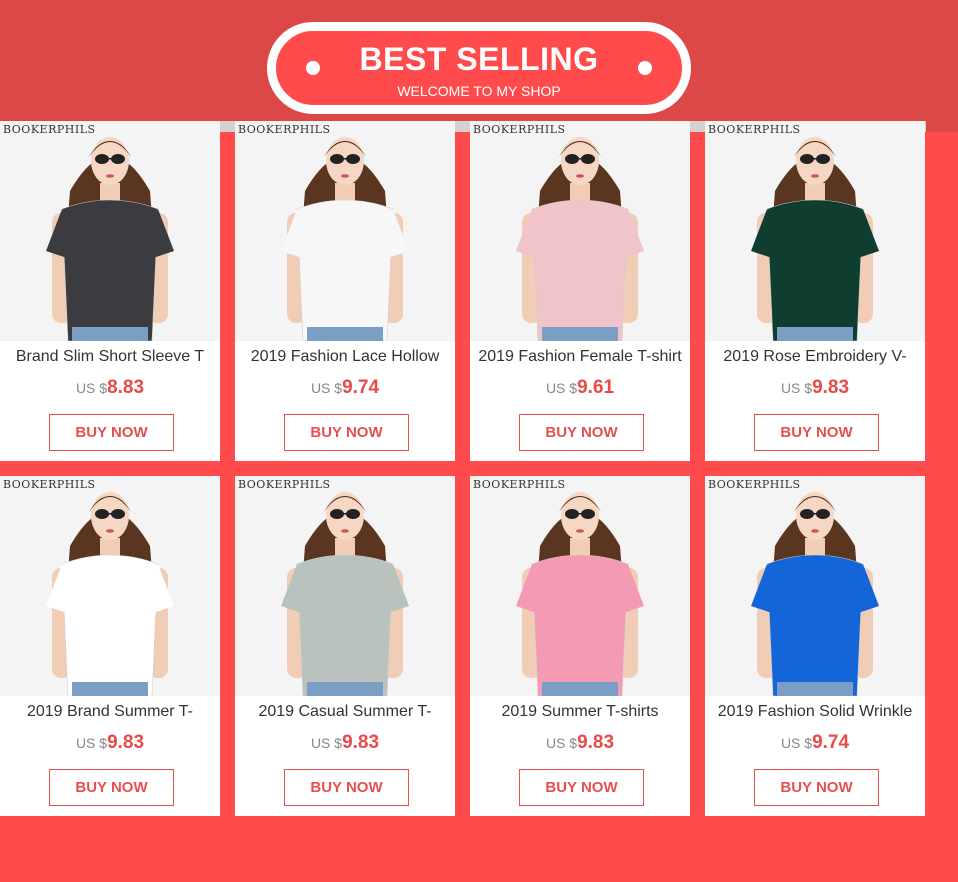  Describe the element at coordinates (126, 387) in the screenshot. I see `price-value: 8.83` at that location.